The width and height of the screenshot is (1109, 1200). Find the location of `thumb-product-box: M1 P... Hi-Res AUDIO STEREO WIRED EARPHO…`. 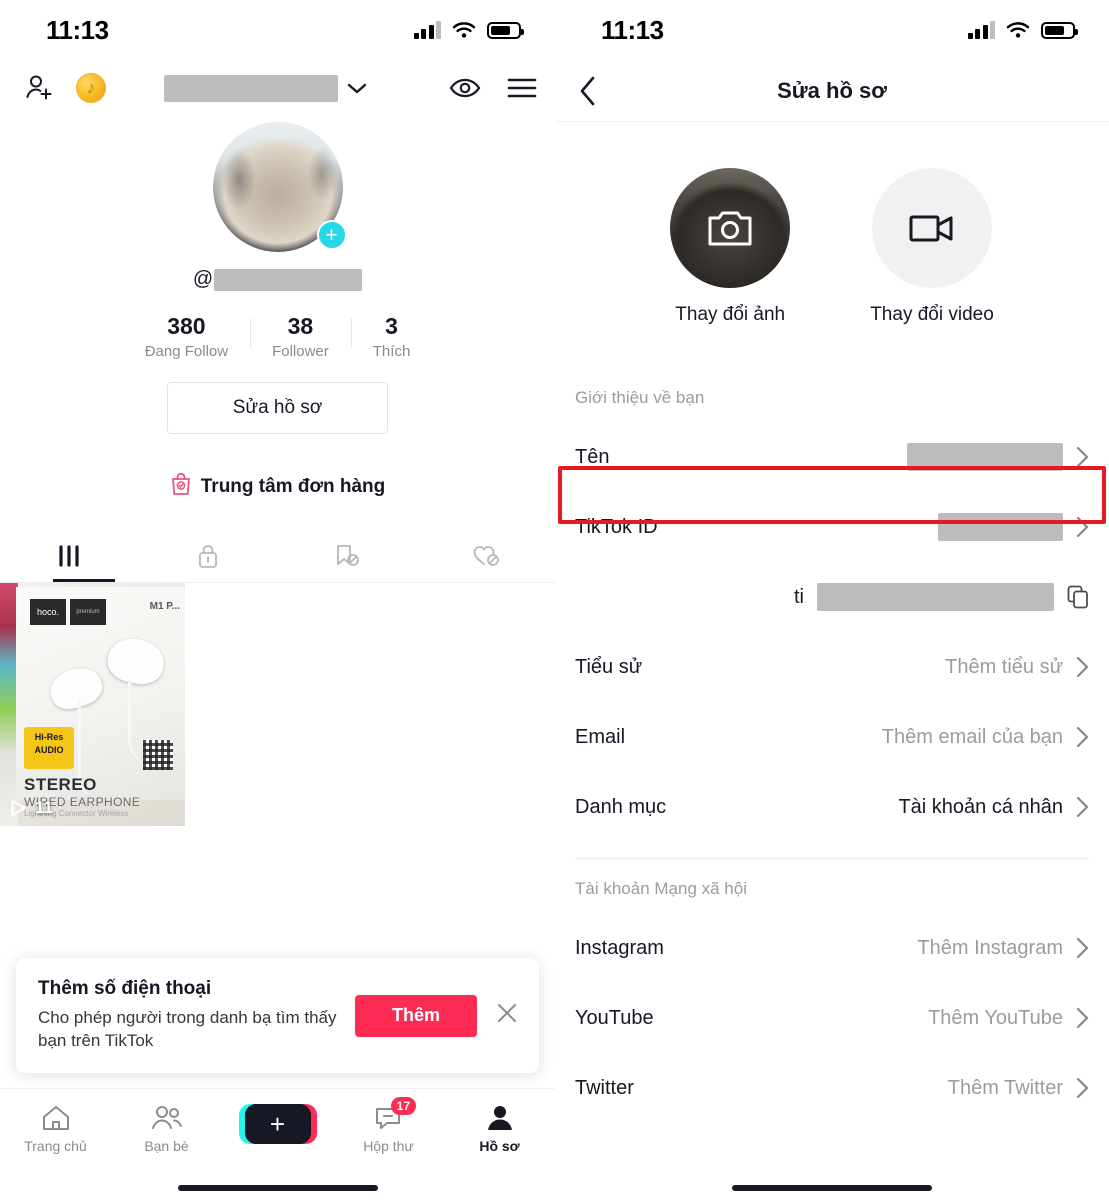

thumb-product-box: M1 P... Hi-Res AUDIO STEREO WIRED EARPHO… is located at coordinates (100, 702).